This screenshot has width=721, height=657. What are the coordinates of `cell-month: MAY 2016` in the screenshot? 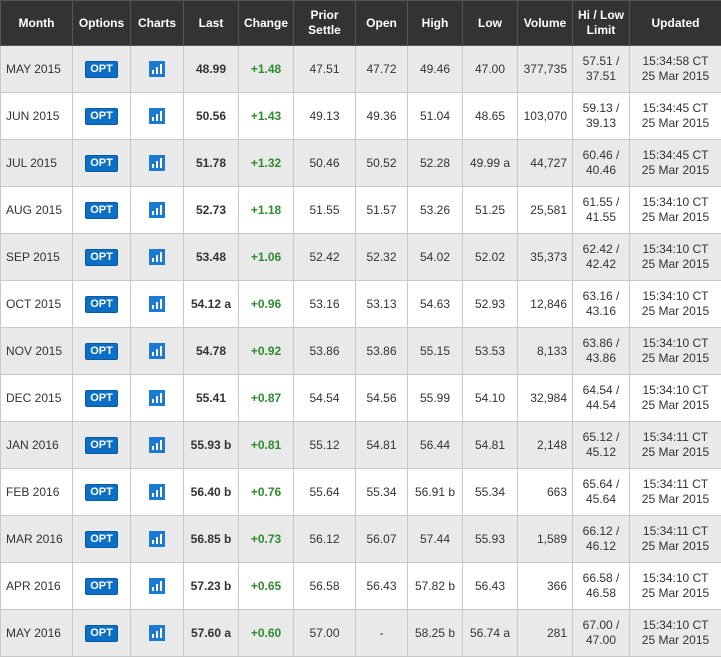 It's located at (37, 633).